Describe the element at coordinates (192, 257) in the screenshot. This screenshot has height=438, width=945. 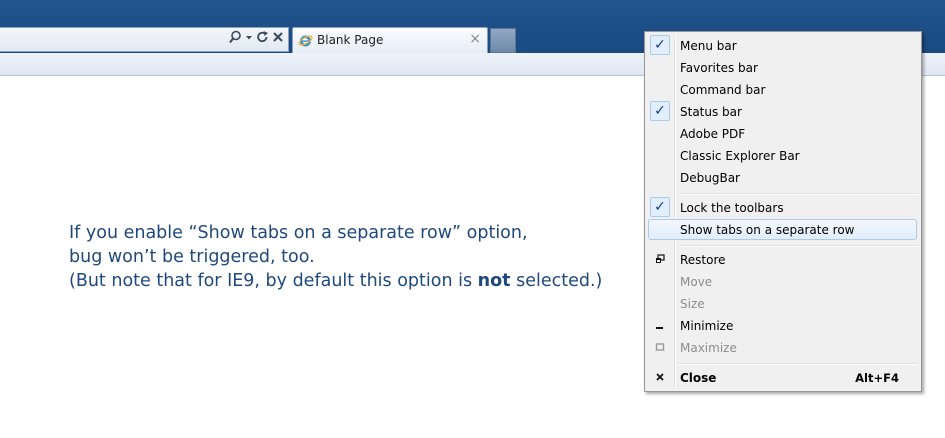
I see `annotation-line-2: bug won’t be triggered, too.` at that location.